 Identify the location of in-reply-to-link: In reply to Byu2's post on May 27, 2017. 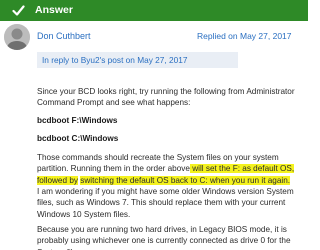
(137, 60).